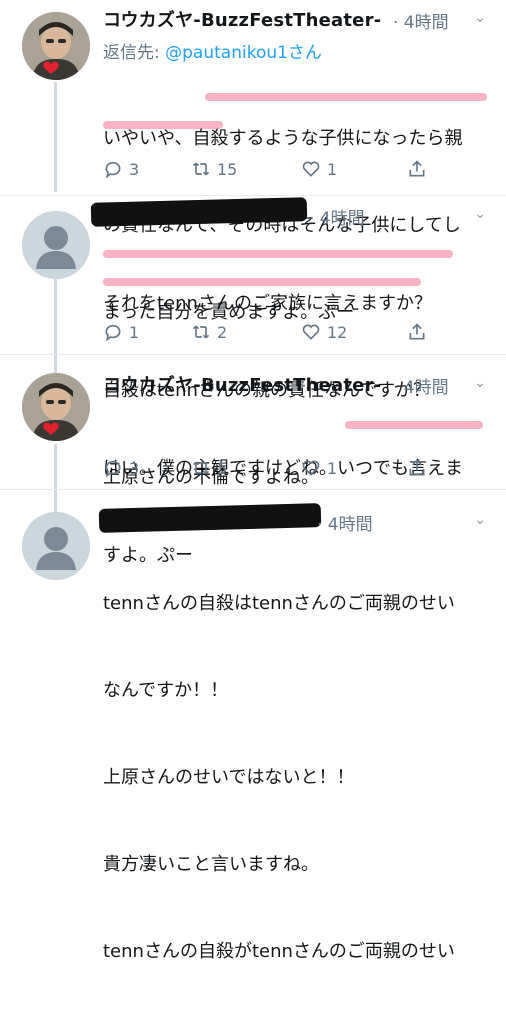 The width and height of the screenshot is (506, 1024). I want to click on tweet-text-line: 上原さんのせいではないと！！, so click(229, 777).